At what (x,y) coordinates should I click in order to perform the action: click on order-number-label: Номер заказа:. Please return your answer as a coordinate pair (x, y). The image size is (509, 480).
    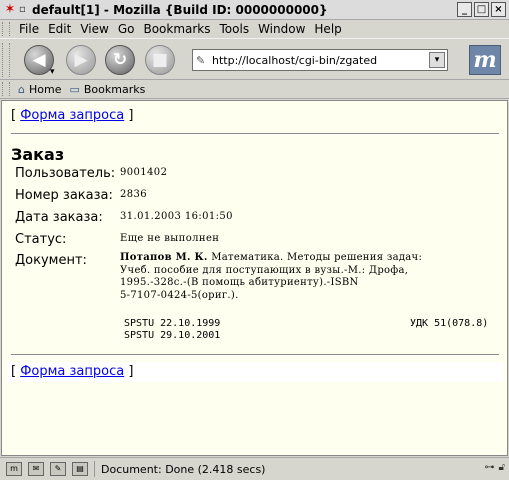
    Looking at the image, I should click on (64, 195).